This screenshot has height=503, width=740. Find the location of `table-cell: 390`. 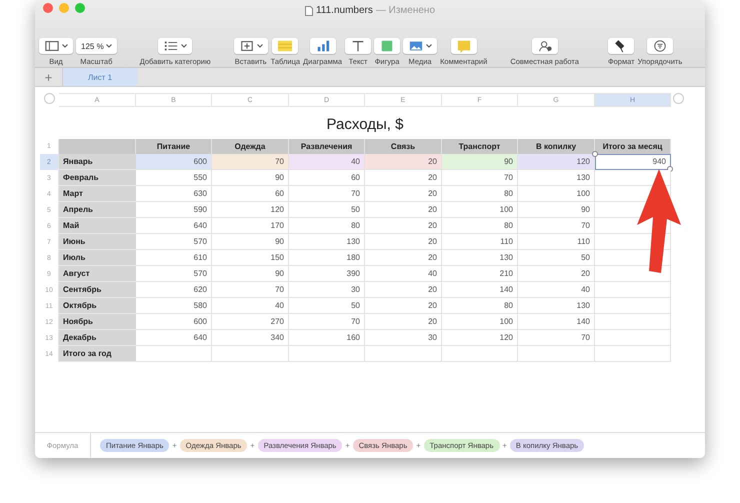

table-cell: 390 is located at coordinates (327, 274).